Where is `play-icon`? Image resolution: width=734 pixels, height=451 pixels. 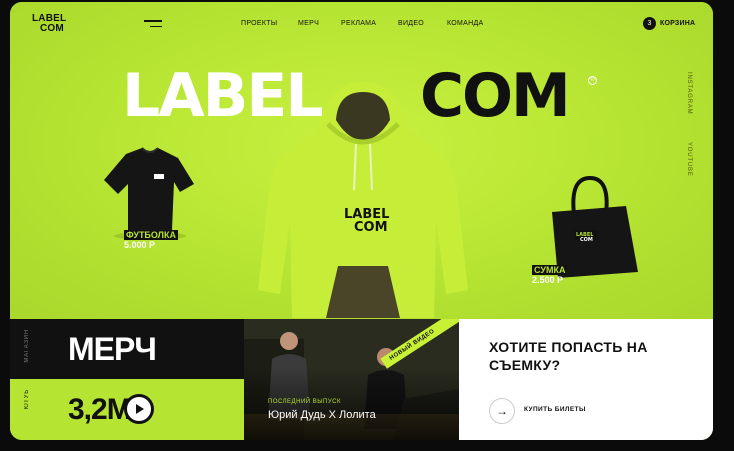 play-icon is located at coordinates (139, 409).